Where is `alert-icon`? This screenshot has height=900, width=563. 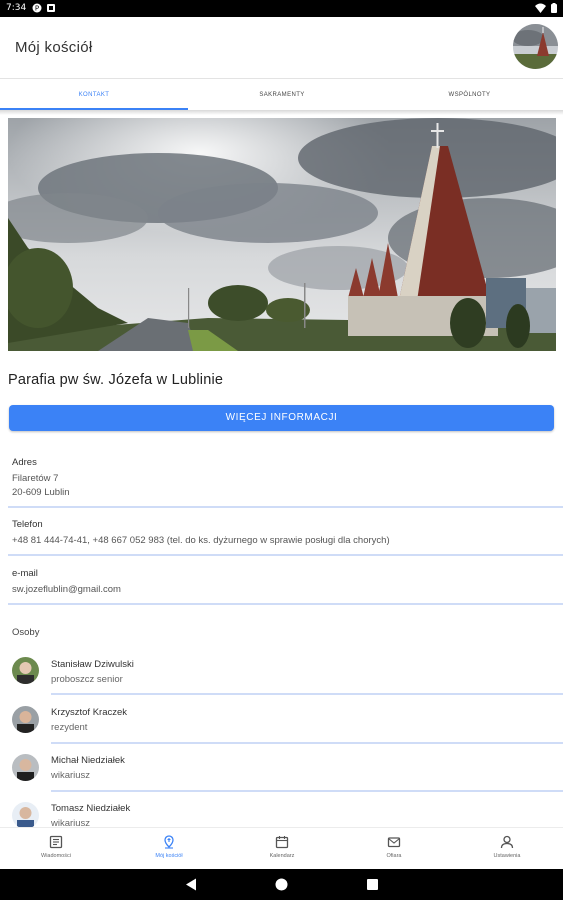
alert-icon is located at coordinates (51, 8).